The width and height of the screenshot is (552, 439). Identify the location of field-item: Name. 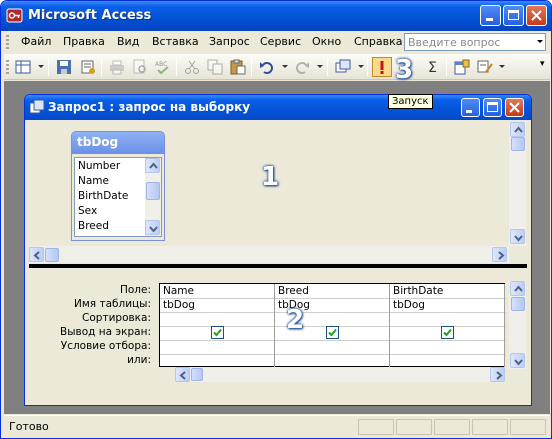
(93, 181).